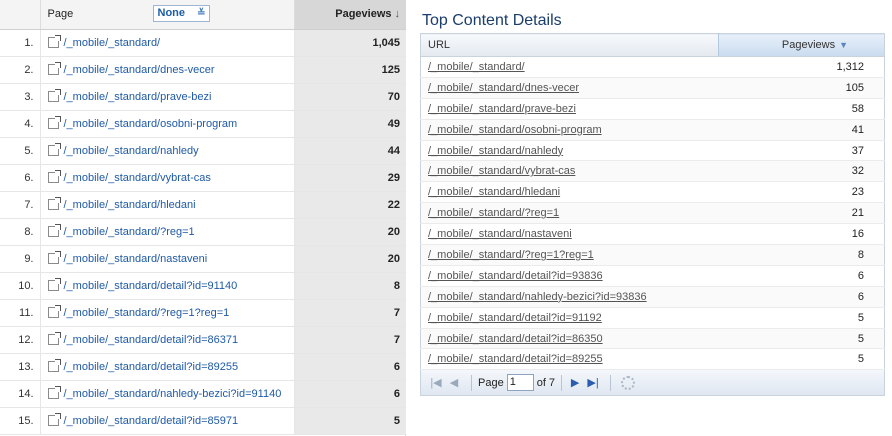 The height and width of the screenshot is (436, 892). What do you see at coordinates (147, 313) in the screenshot?
I see `page-link: /_mobile/_standard/?reg=1?reg=1` at bounding box center [147, 313].